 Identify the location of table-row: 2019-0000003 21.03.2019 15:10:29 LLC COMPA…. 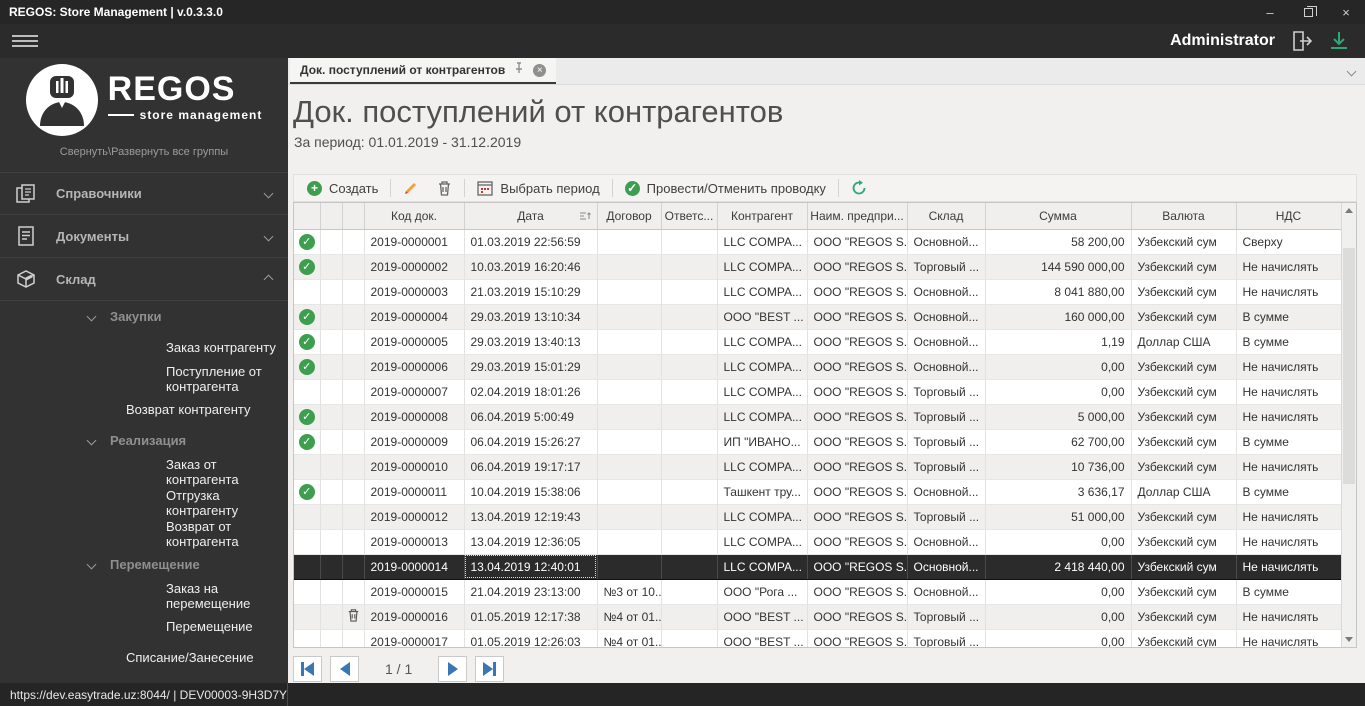
(818, 292).